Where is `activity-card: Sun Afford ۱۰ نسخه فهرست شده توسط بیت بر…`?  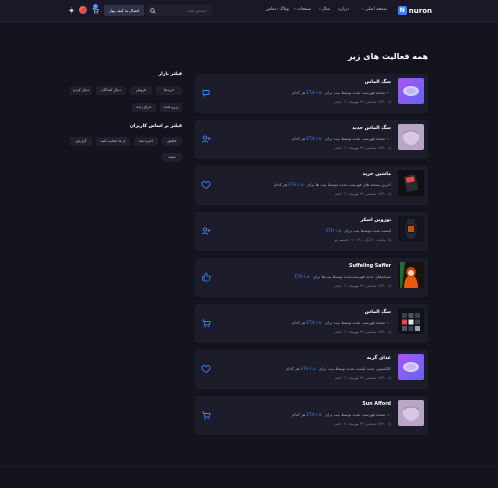
activity-card: Sun Afford ۱۰ نسخه فهرست شده توسط بیت بر… is located at coordinates (311, 415).